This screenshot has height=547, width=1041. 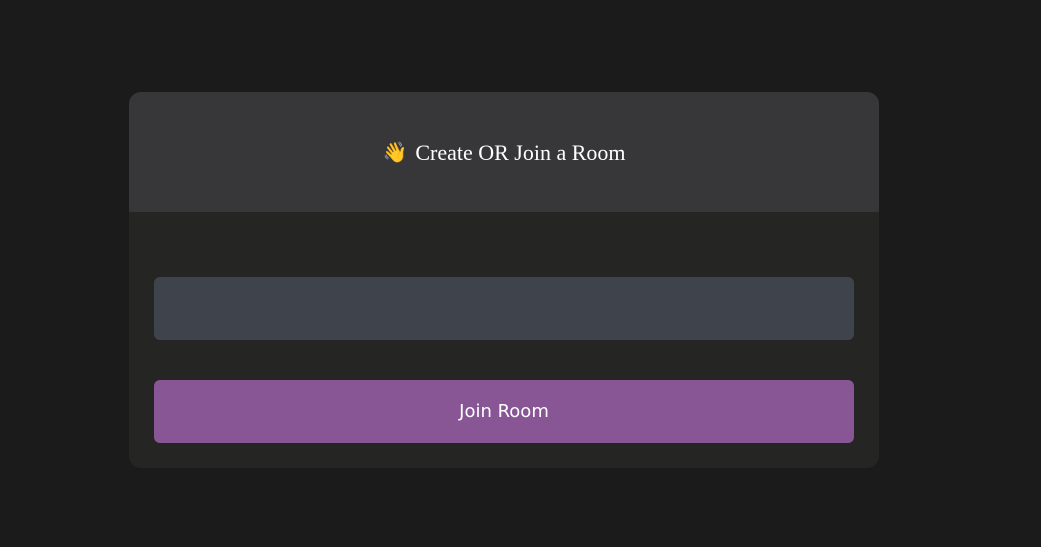 I want to click on page-title: 👋 Create OR Join a Room, so click(x=503, y=153).